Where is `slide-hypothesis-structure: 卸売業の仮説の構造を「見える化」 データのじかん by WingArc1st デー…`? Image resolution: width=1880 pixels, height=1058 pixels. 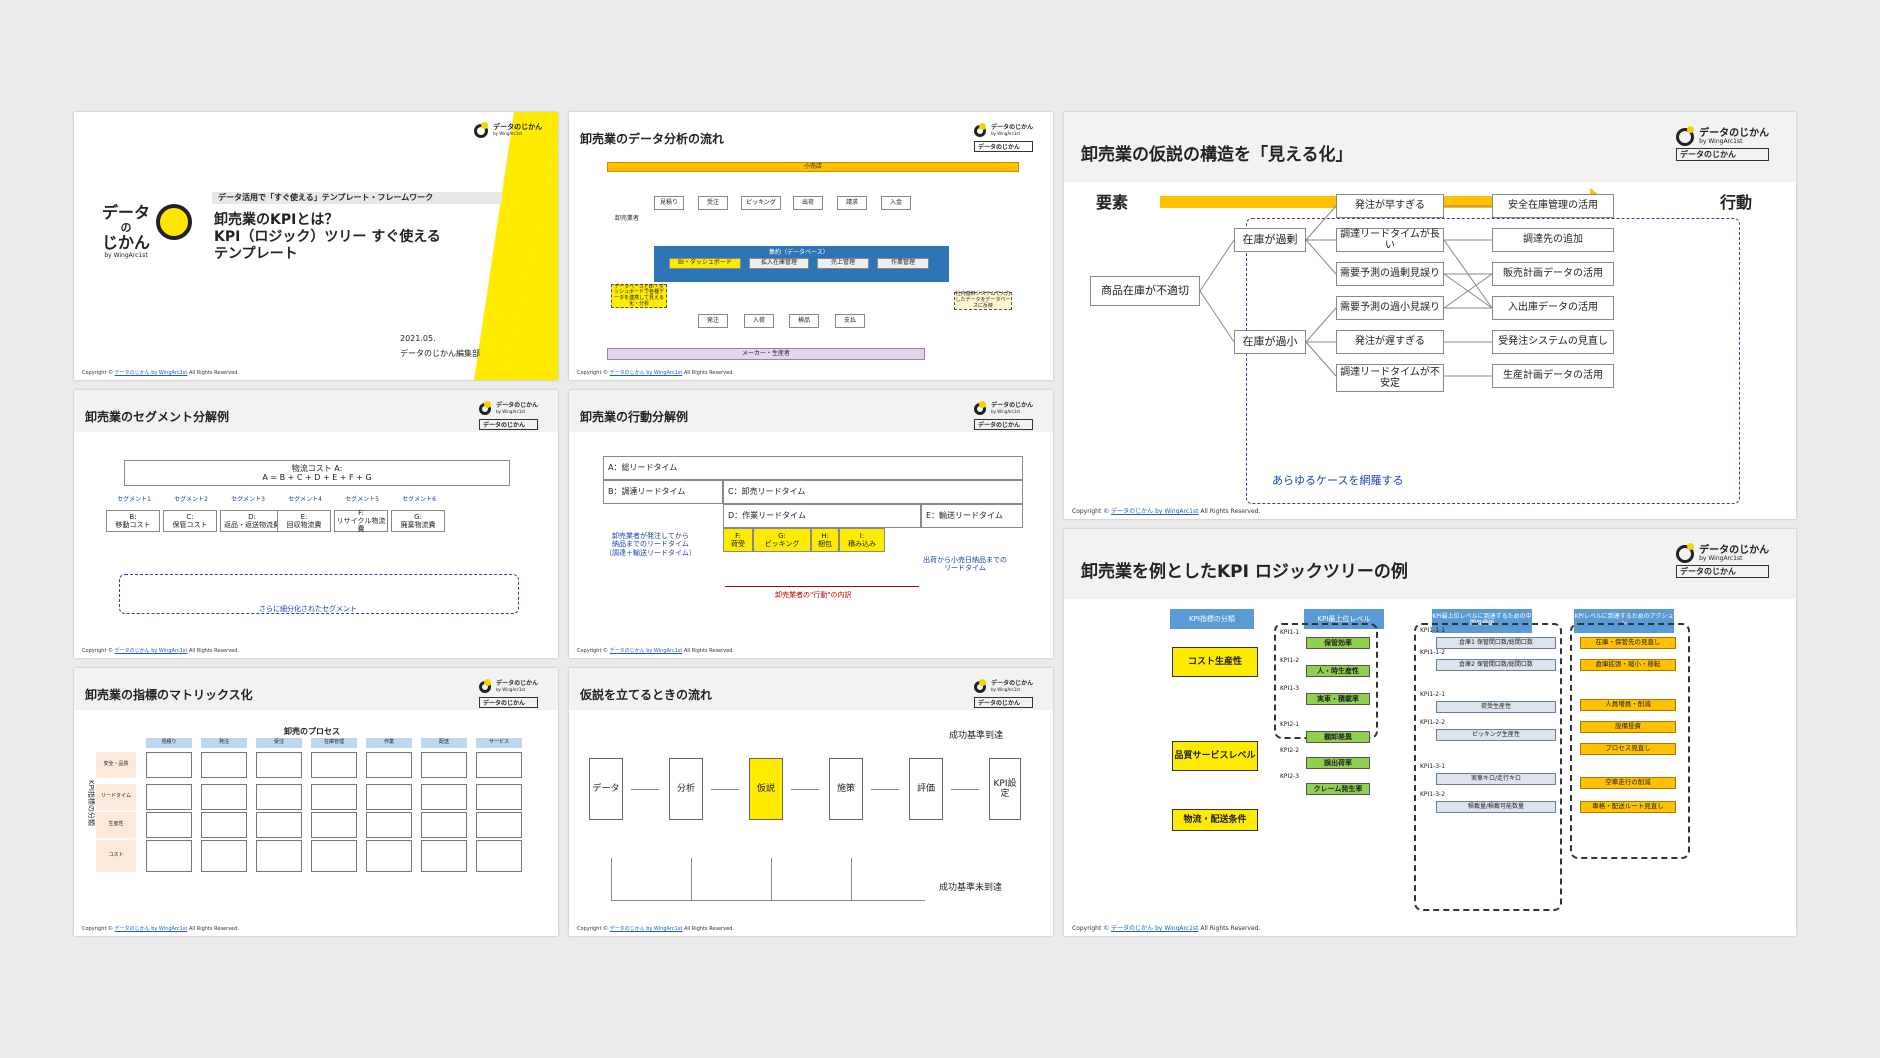
slide-hypothesis-structure: 卸売業の仮説の構造を「見える化」 データのじかん by WingArc1st デー… is located at coordinates (1430, 315).